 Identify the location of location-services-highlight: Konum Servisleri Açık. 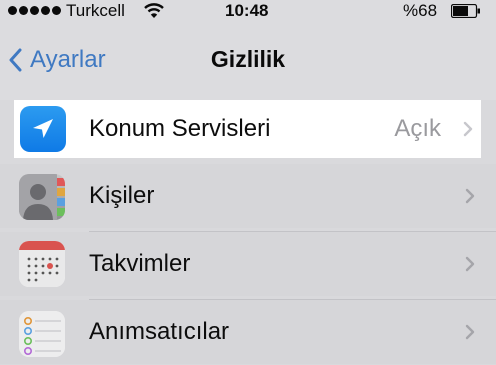
(247, 129).